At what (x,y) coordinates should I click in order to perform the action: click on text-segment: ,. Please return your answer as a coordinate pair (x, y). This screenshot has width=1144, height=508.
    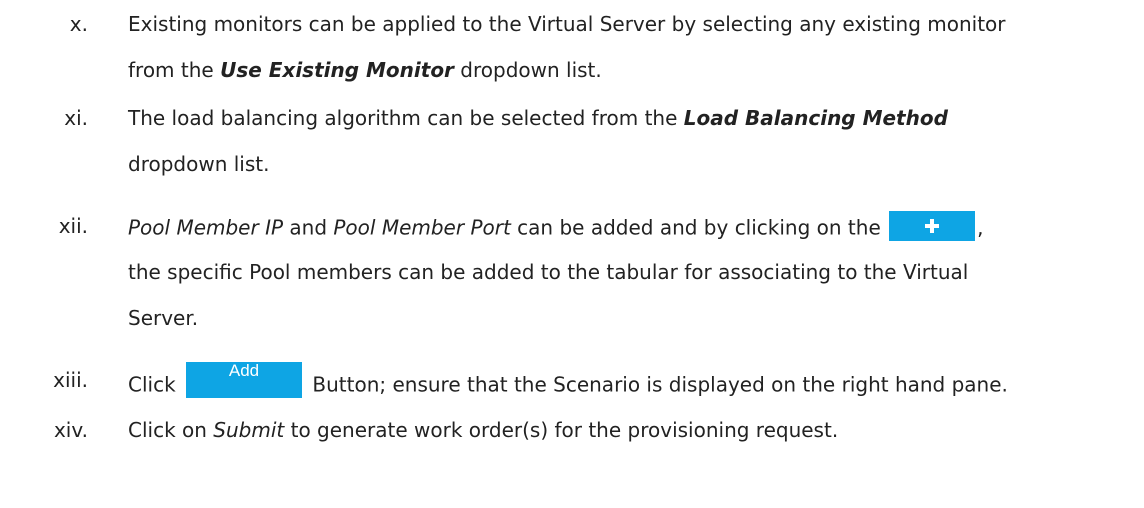
    Looking at the image, I should click on (980, 227).